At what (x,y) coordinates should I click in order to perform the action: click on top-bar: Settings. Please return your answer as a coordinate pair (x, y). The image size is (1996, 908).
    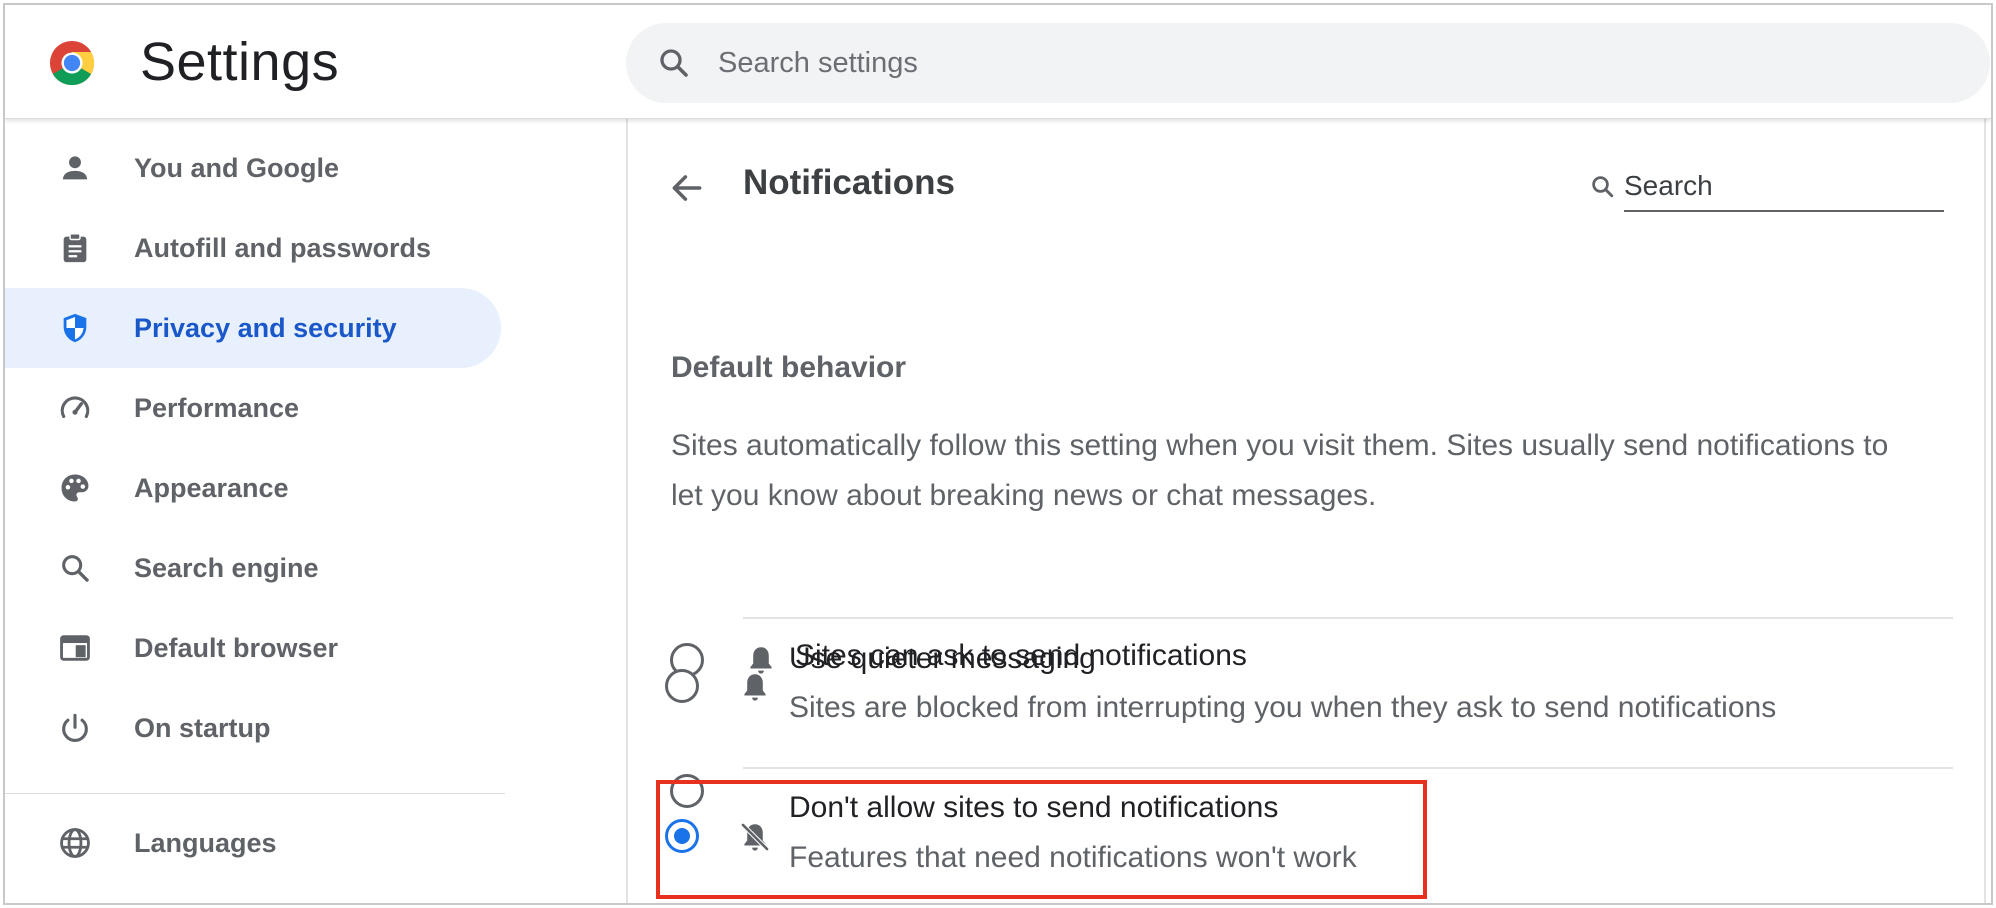
    Looking at the image, I should click on (998, 62).